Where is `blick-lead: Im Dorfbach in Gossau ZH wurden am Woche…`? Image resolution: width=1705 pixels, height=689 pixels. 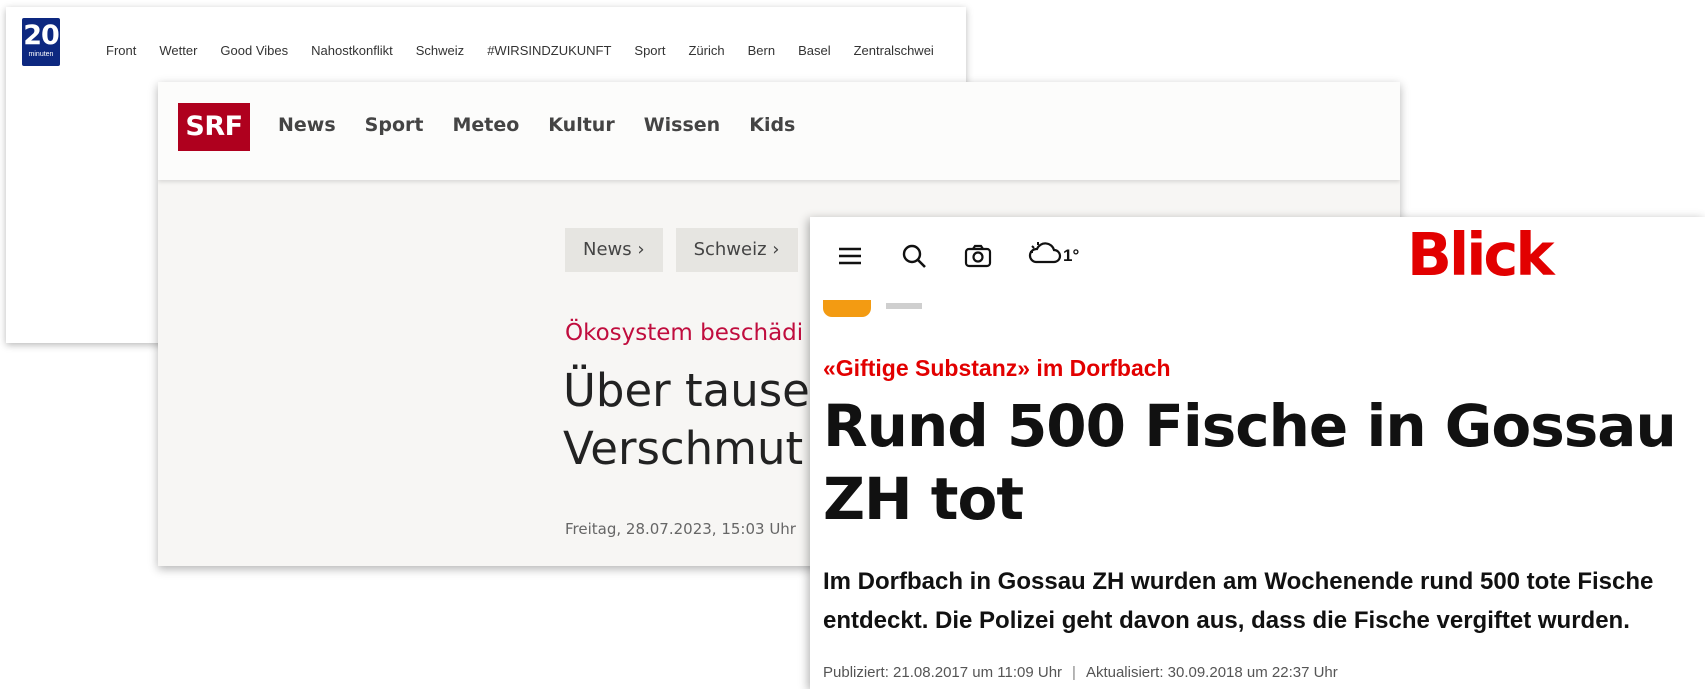 blick-lead: Im Dorfbach in Gossau ZH wurden am Woche… is located at coordinates (1238, 601).